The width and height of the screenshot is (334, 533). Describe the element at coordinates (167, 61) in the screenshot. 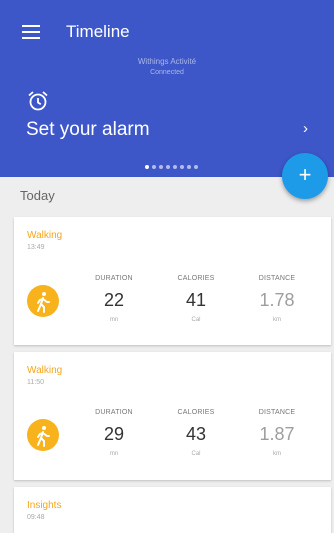

I see `device-name: Withings Activité` at that location.